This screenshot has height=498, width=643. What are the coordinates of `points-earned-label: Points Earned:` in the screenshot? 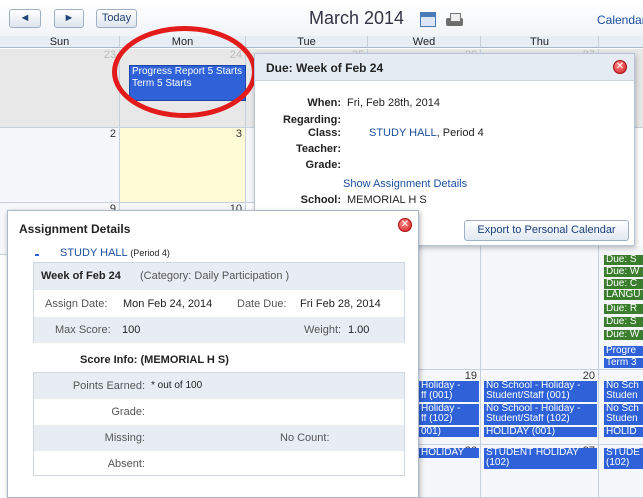 It's located at (108, 386).